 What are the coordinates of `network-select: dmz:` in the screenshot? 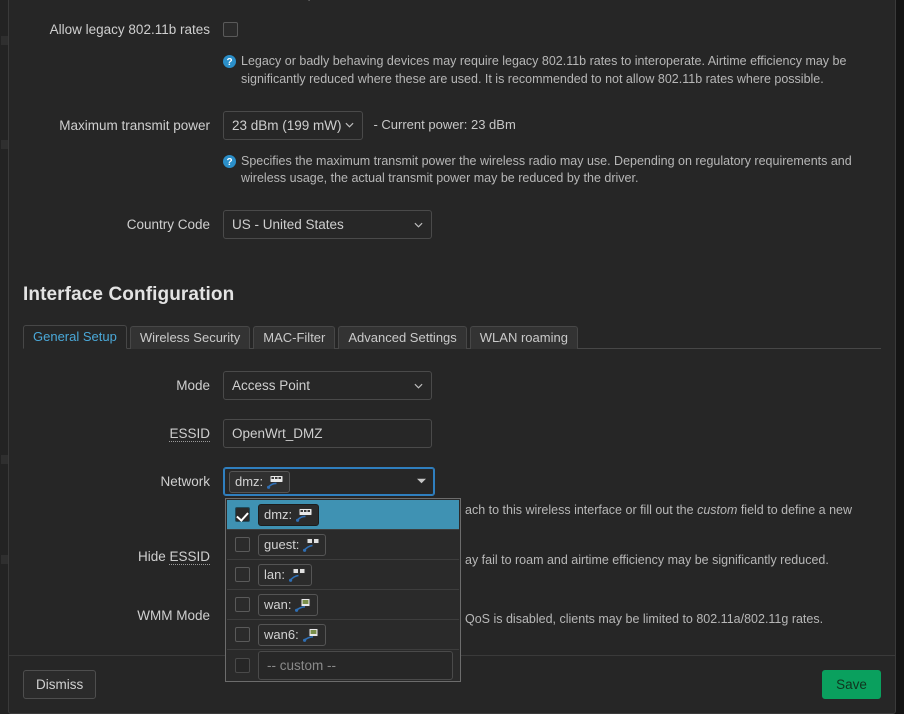 It's located at (329, 481).